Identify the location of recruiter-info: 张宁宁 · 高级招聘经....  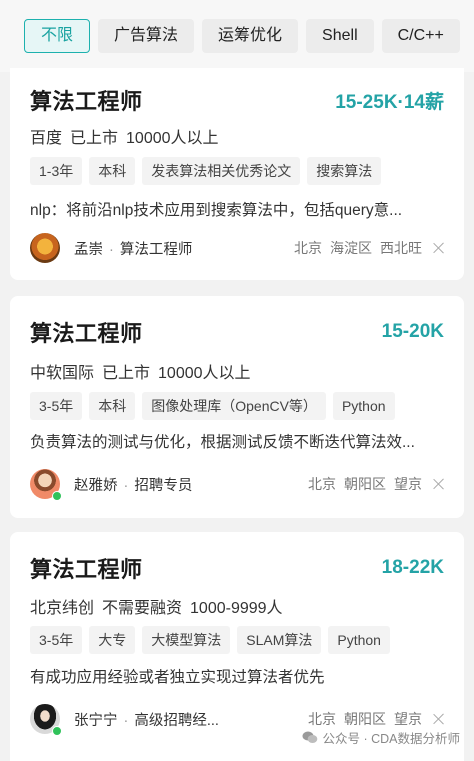
(146, 719).